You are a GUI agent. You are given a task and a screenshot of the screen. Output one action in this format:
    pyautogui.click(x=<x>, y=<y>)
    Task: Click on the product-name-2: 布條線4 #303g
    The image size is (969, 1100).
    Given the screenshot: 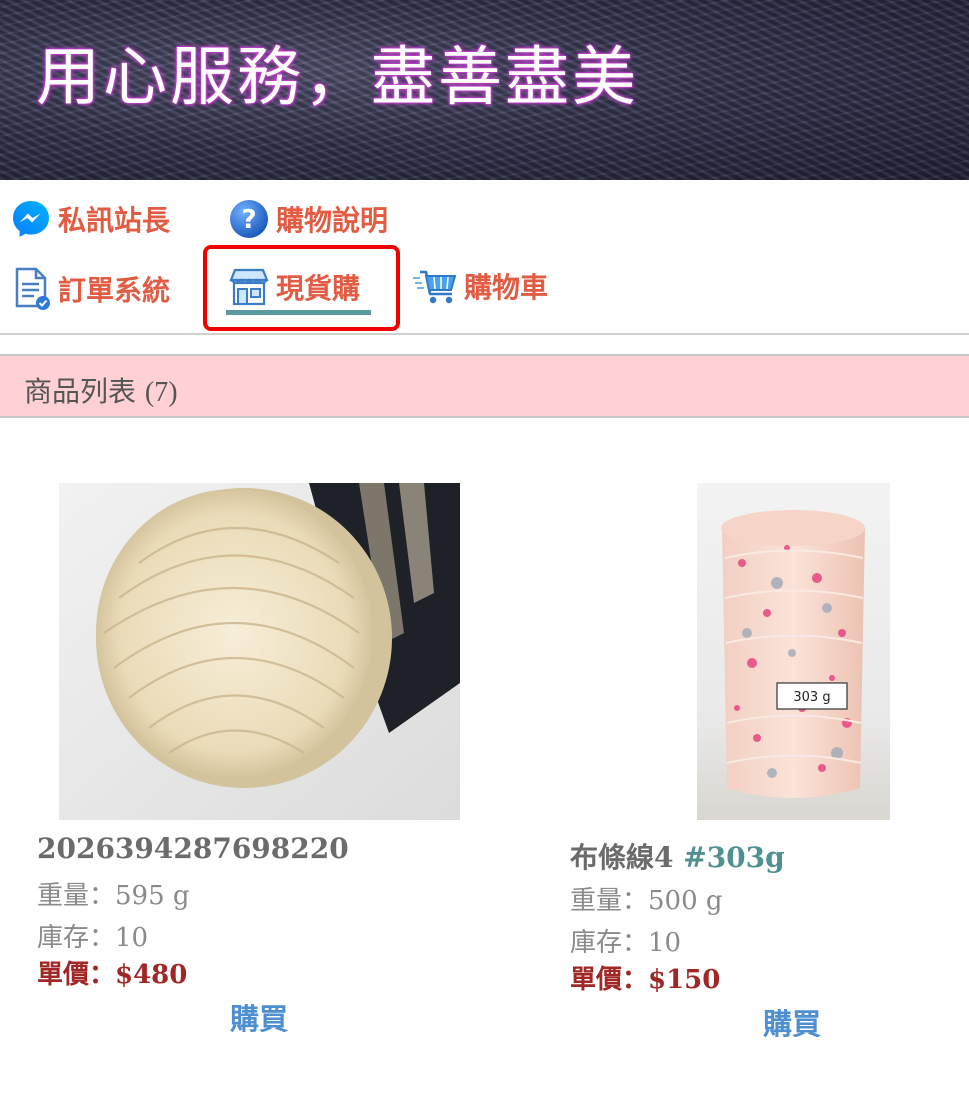 What is the action you would take?
    pyautogui.click(x=677, y=856)
    